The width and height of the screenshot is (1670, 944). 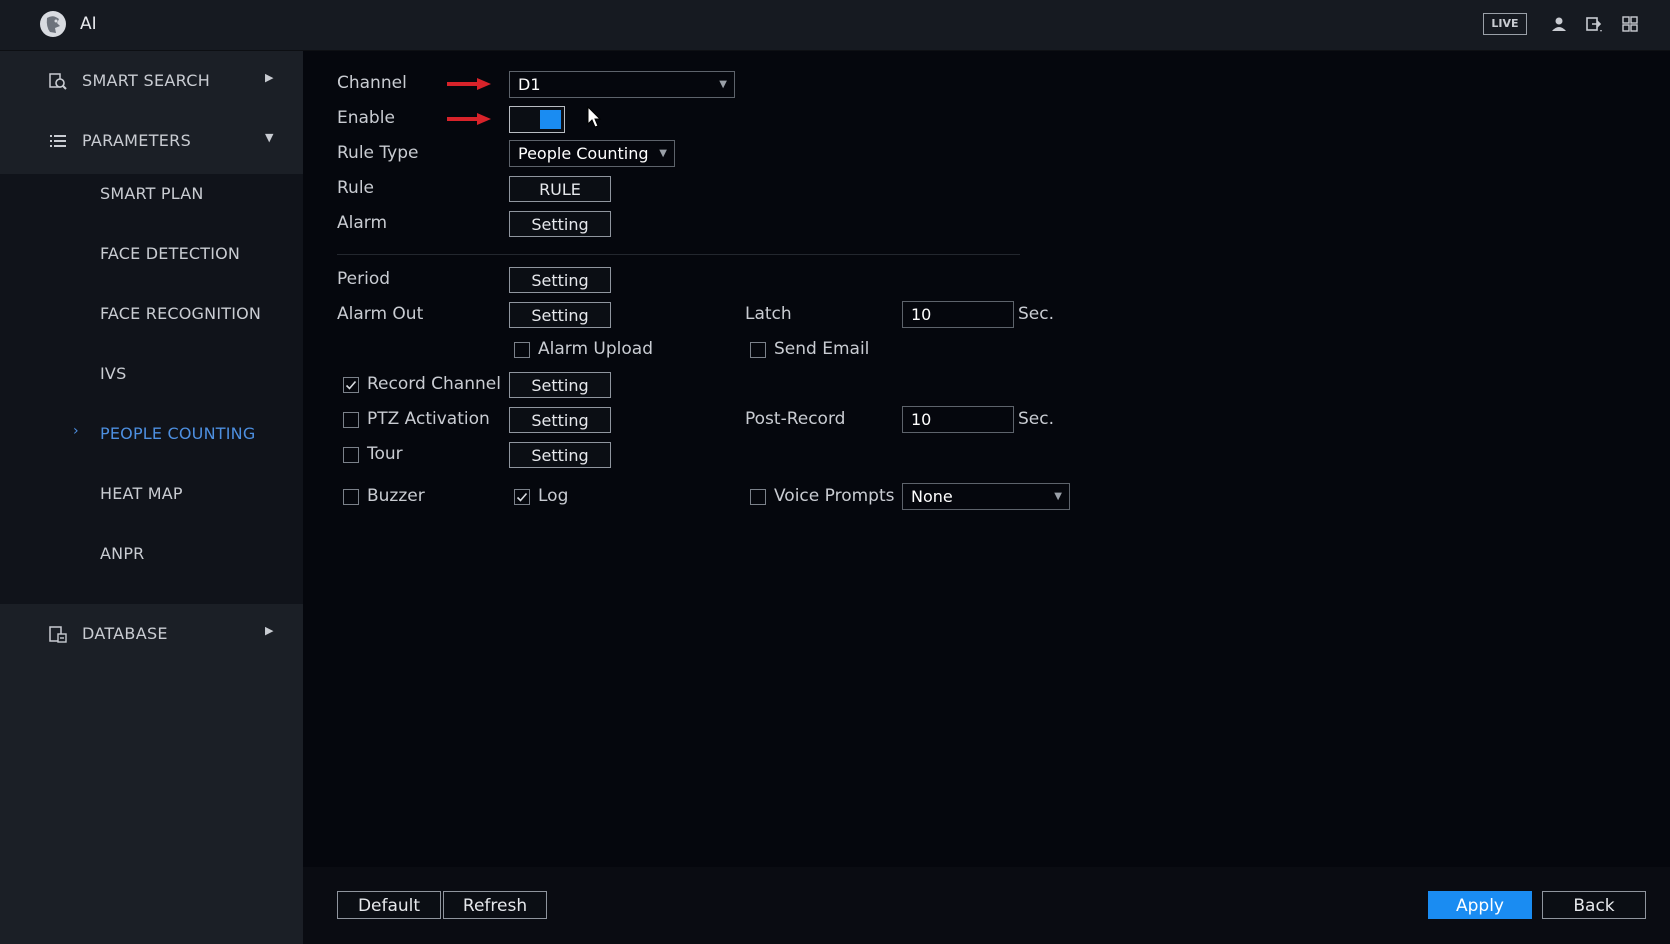 I want to click on app-title: AI, so click(x=88, y=24).